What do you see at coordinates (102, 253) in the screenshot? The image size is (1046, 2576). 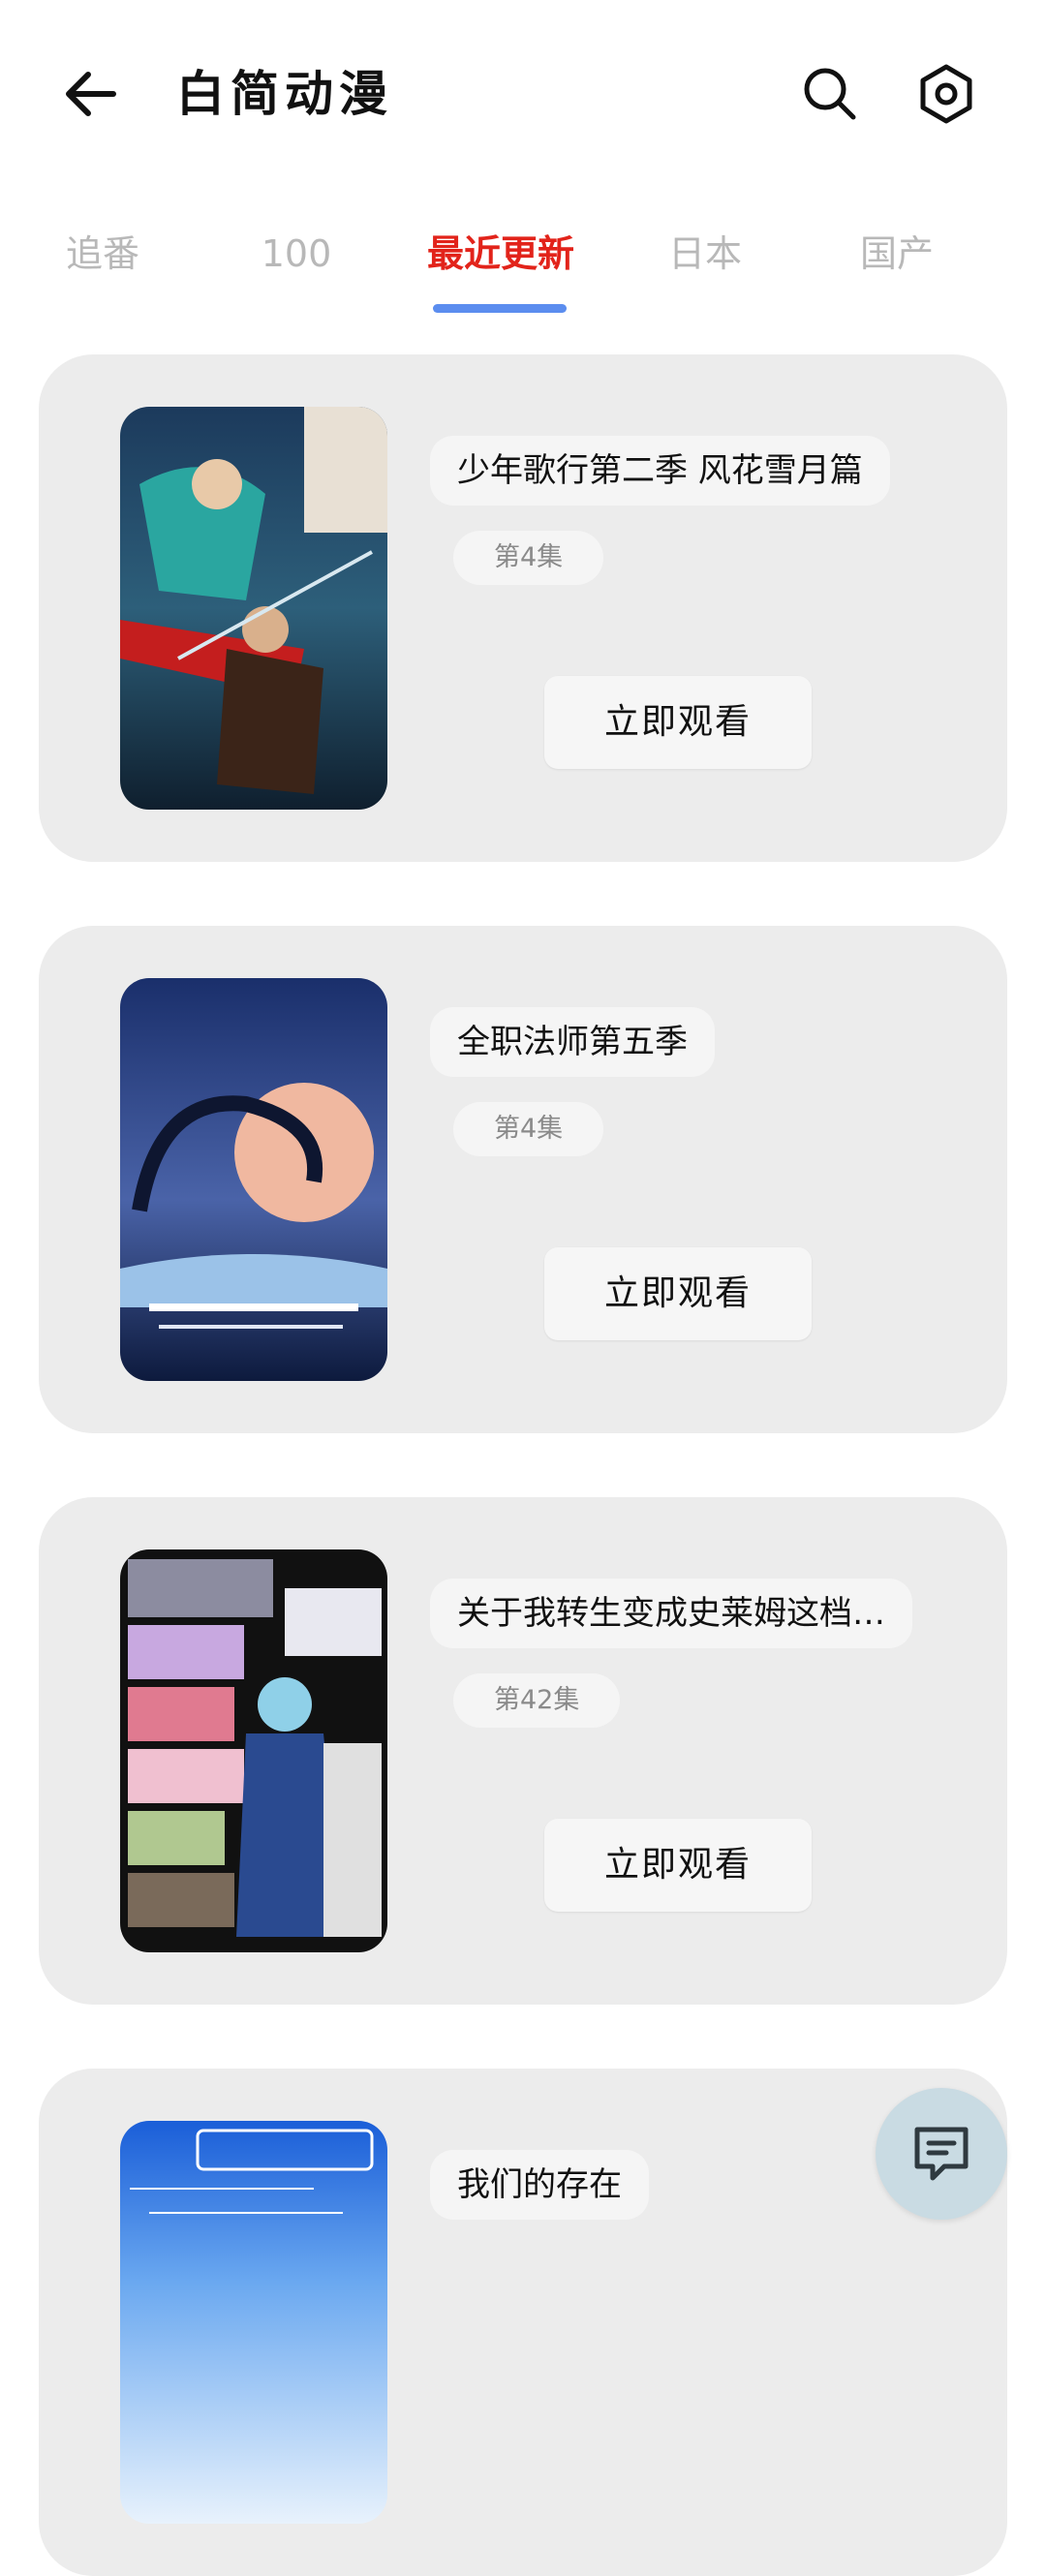 I see `tab-zhuifan: 追番` at bounding box center [102, 253].